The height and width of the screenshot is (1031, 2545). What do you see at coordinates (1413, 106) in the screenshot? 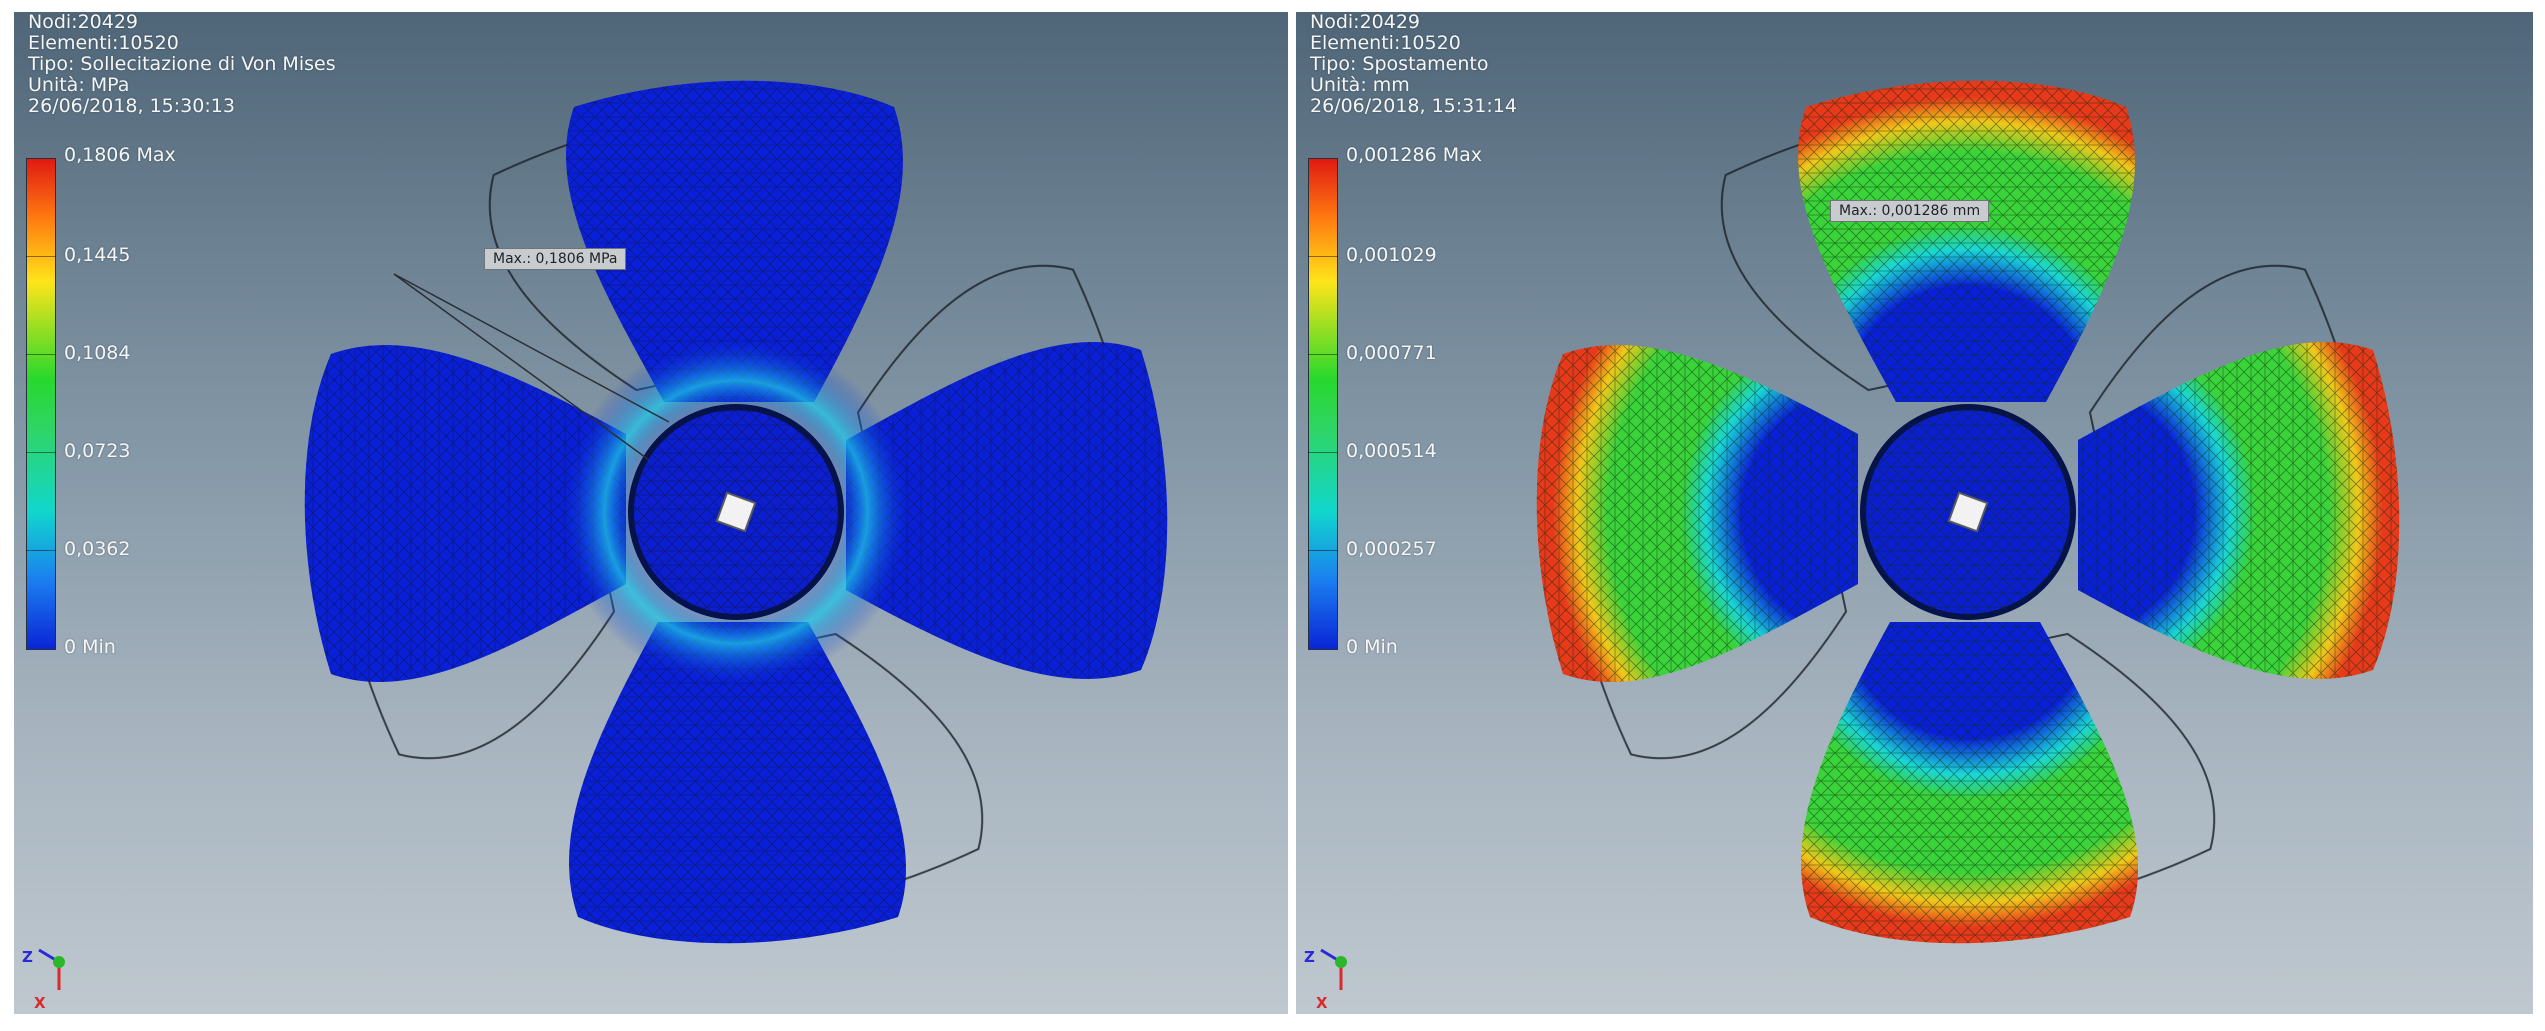
I see `result-timestamp: 26/06/2018, 15:31:14` at bounding box center [1413, 106].